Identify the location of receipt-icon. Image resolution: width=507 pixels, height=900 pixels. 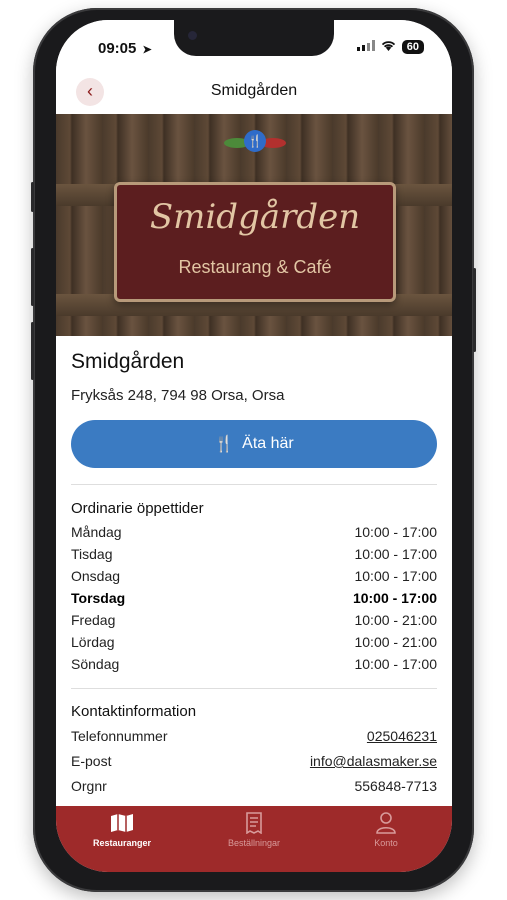
(254, 823).